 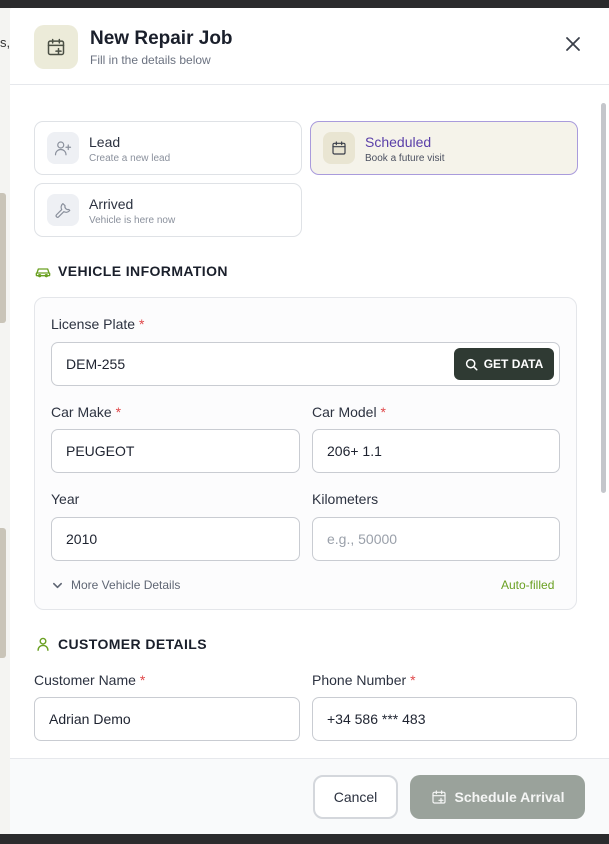 What do you see at coordinates (85, 680) in the screenshot?
I see `customer-name-label-text: Customer Name` at bounding box center [85, 680].